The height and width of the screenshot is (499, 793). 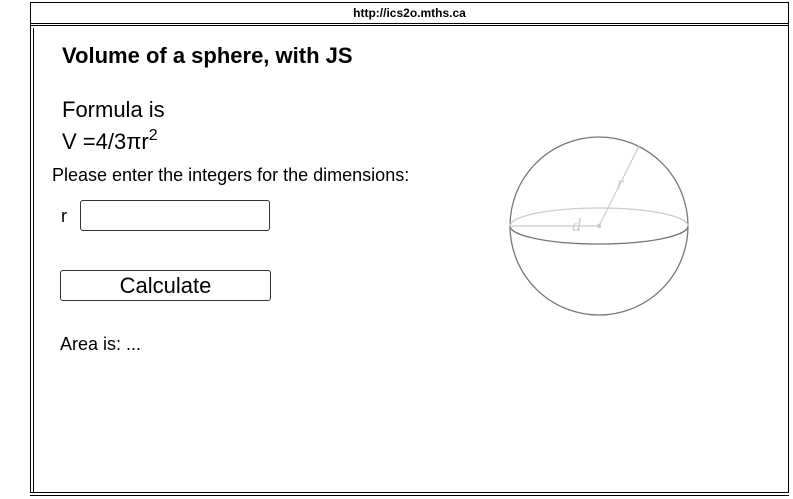 I want to click on formula: V =4/3πr2, so click(x=110, y=141).